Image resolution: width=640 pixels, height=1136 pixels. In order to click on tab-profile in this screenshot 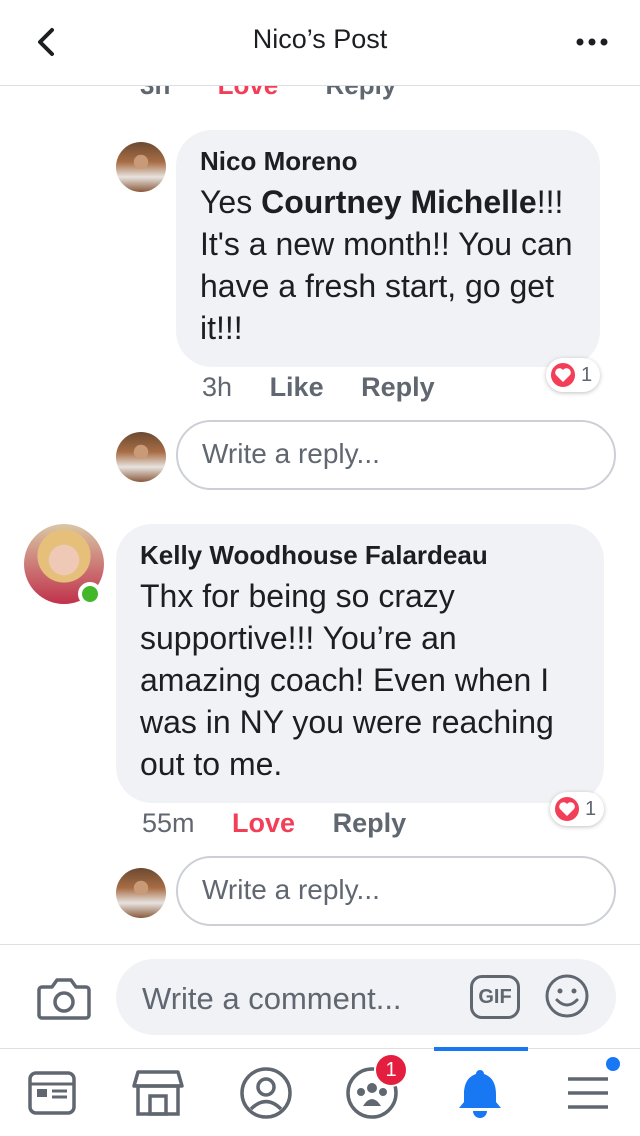, I will do `click(266, 1093)`.